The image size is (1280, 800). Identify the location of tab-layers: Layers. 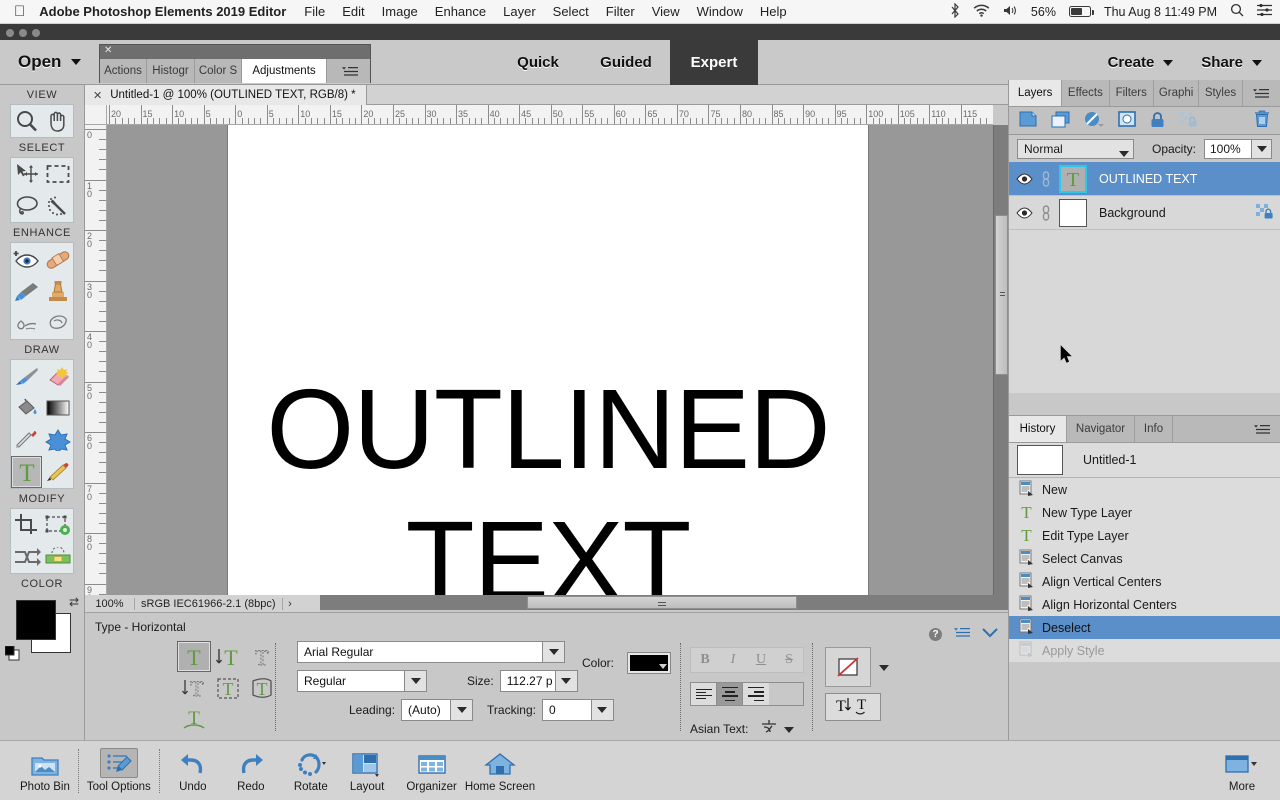
(1036, 93).